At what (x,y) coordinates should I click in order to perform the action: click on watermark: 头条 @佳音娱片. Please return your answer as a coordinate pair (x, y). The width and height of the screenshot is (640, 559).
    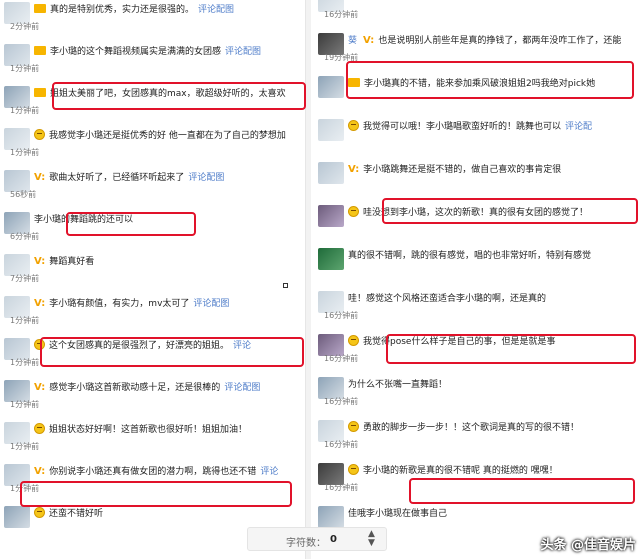
    Looking at the image, I should click on (588, 545).